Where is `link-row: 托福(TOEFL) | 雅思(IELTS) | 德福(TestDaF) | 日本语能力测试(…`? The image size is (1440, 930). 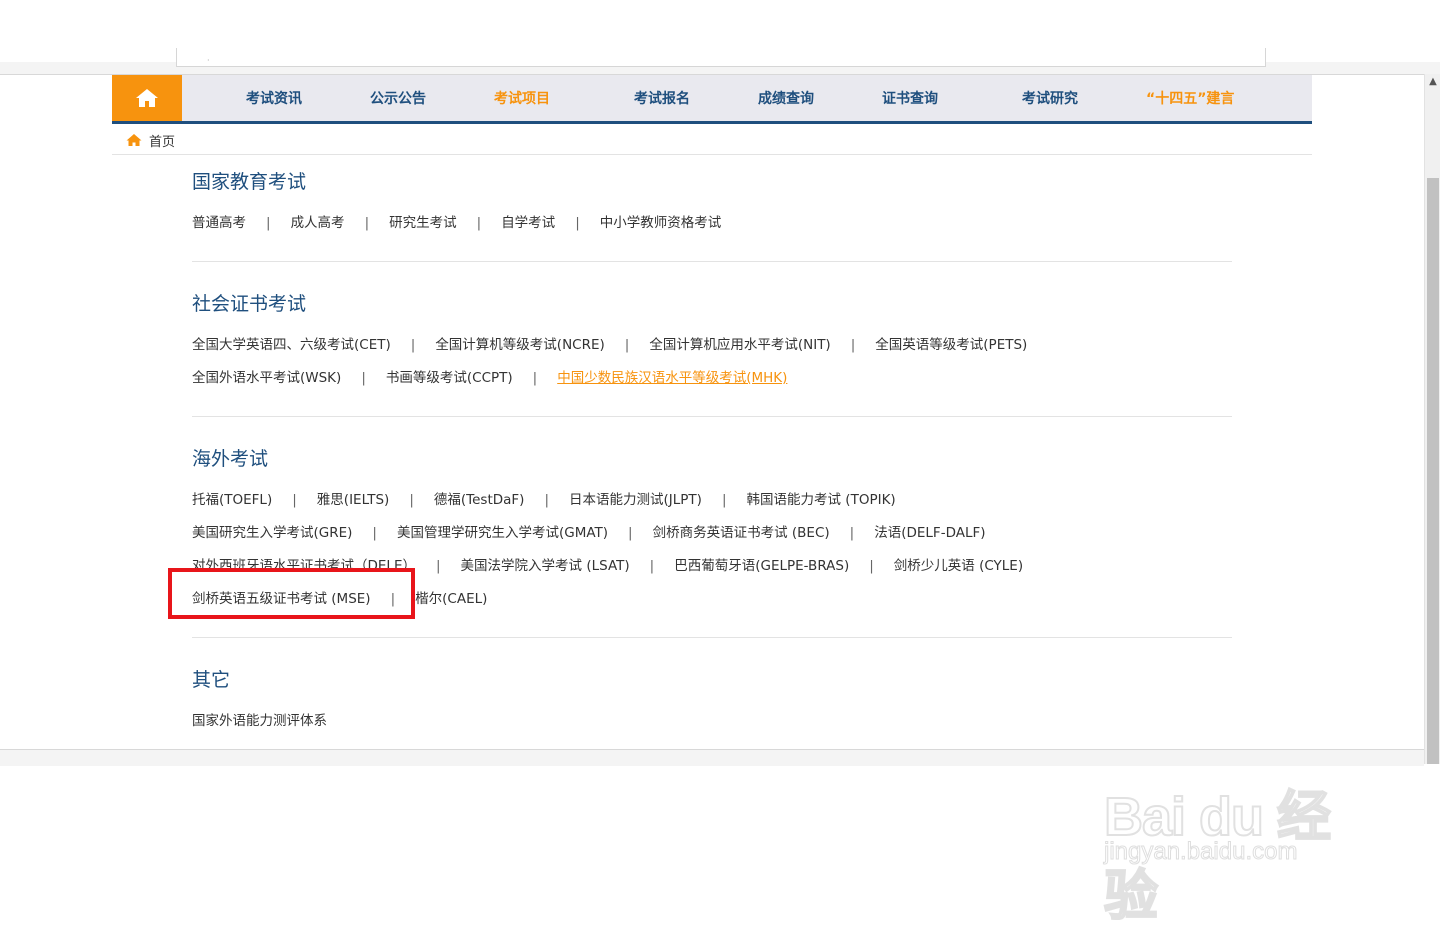 link-row: 托福(TOEFL) | 雅思(IELTS) | 德福(TestDaF) | 日本语能力测试(… is located at coordinates (544, 498).